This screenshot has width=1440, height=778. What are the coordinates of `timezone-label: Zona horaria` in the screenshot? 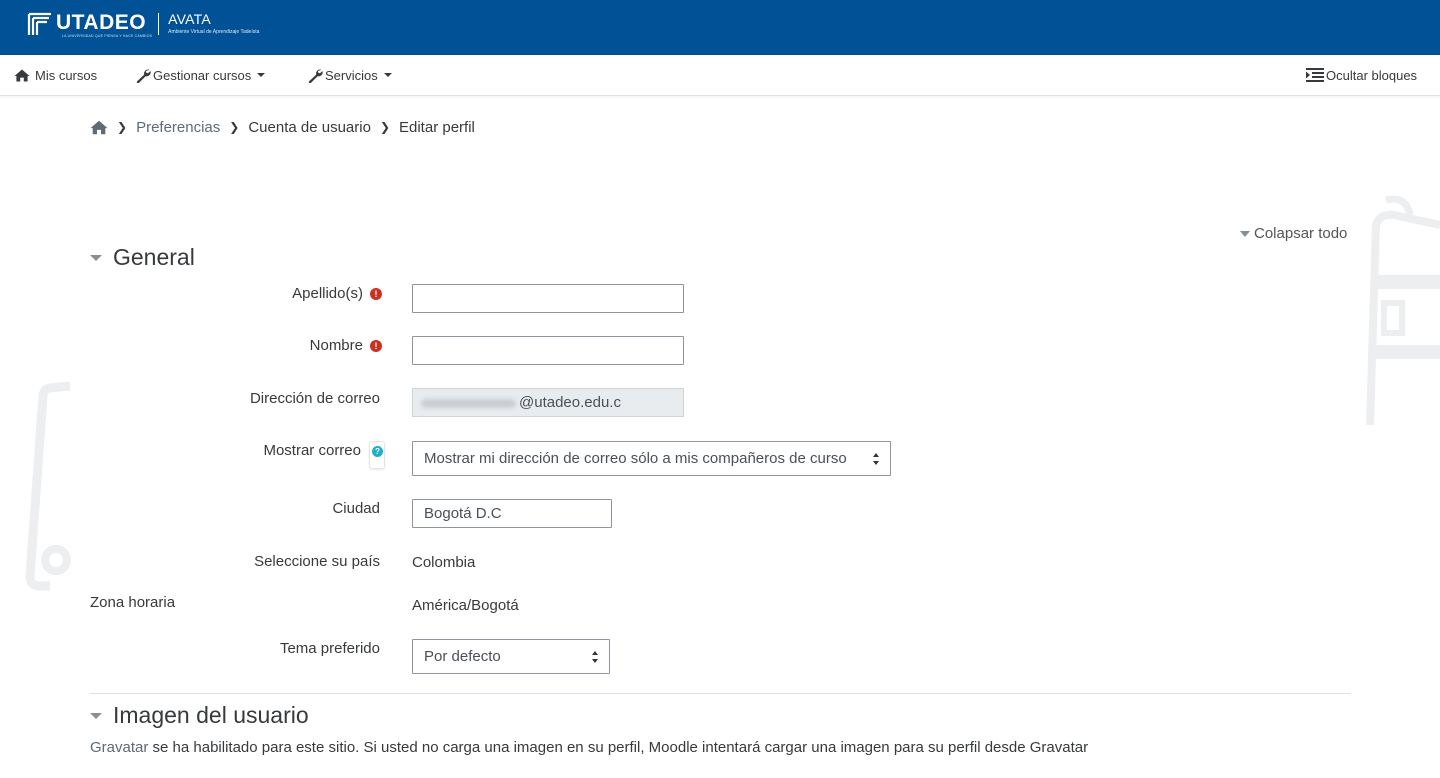 It's located at (133, 602).